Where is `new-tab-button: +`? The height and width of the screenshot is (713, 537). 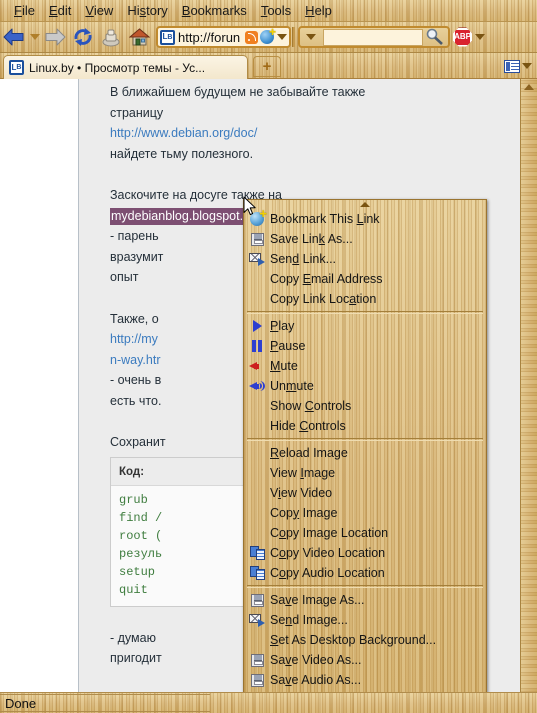
new-tab-button: + is located at coordinates (267, 66).